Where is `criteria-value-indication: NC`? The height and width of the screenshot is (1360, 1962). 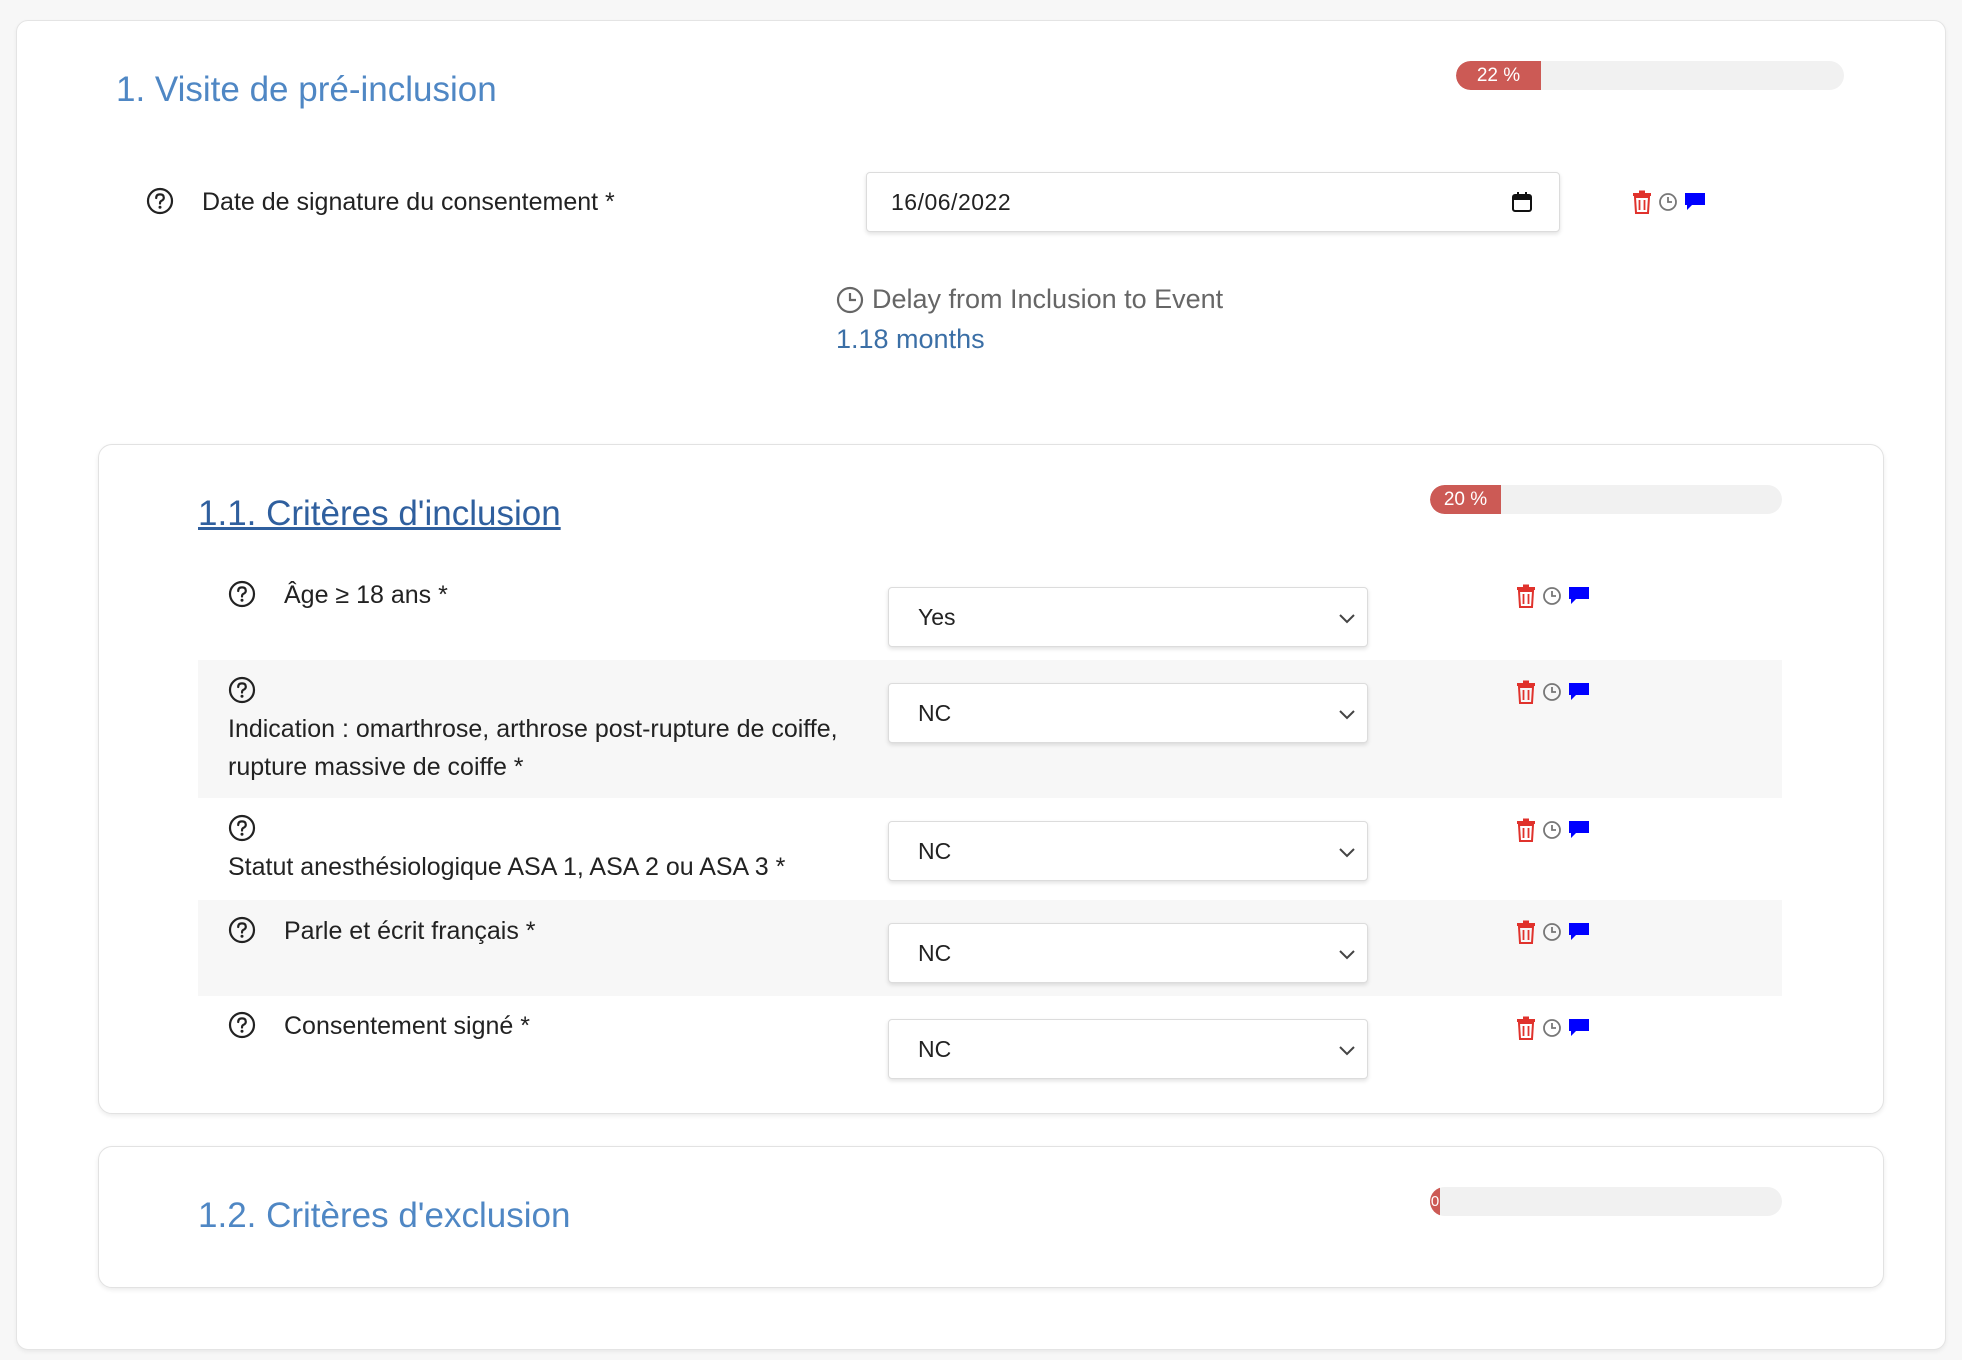 criteria-value-indication: NC is located at coordinates (935, 713).